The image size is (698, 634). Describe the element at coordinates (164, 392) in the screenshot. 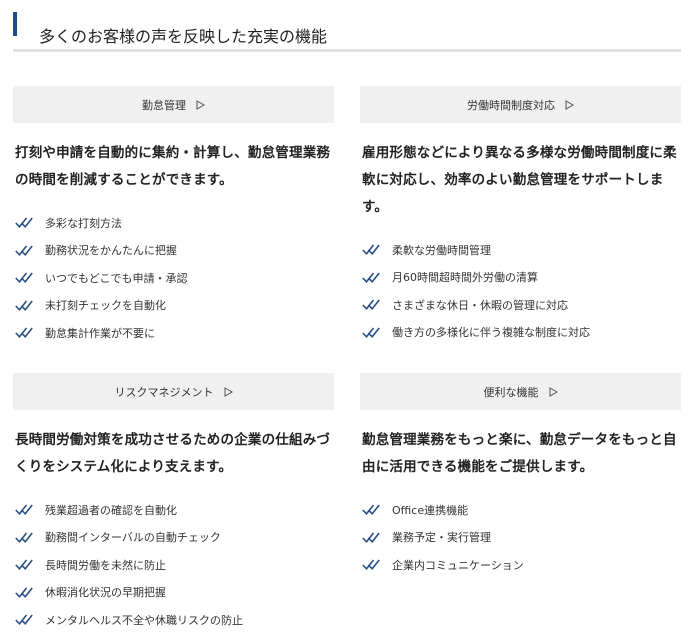

I see `section-button-label: リスクマネジメント` at that location.